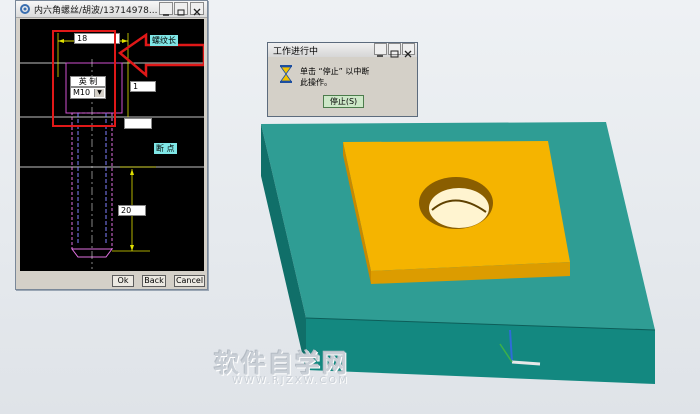 The width and height of the screenshot is (700, 414). Describe the element at coordinates (132, 210) in the screenshot. I see `bottom-dim-field: 20` at that location.